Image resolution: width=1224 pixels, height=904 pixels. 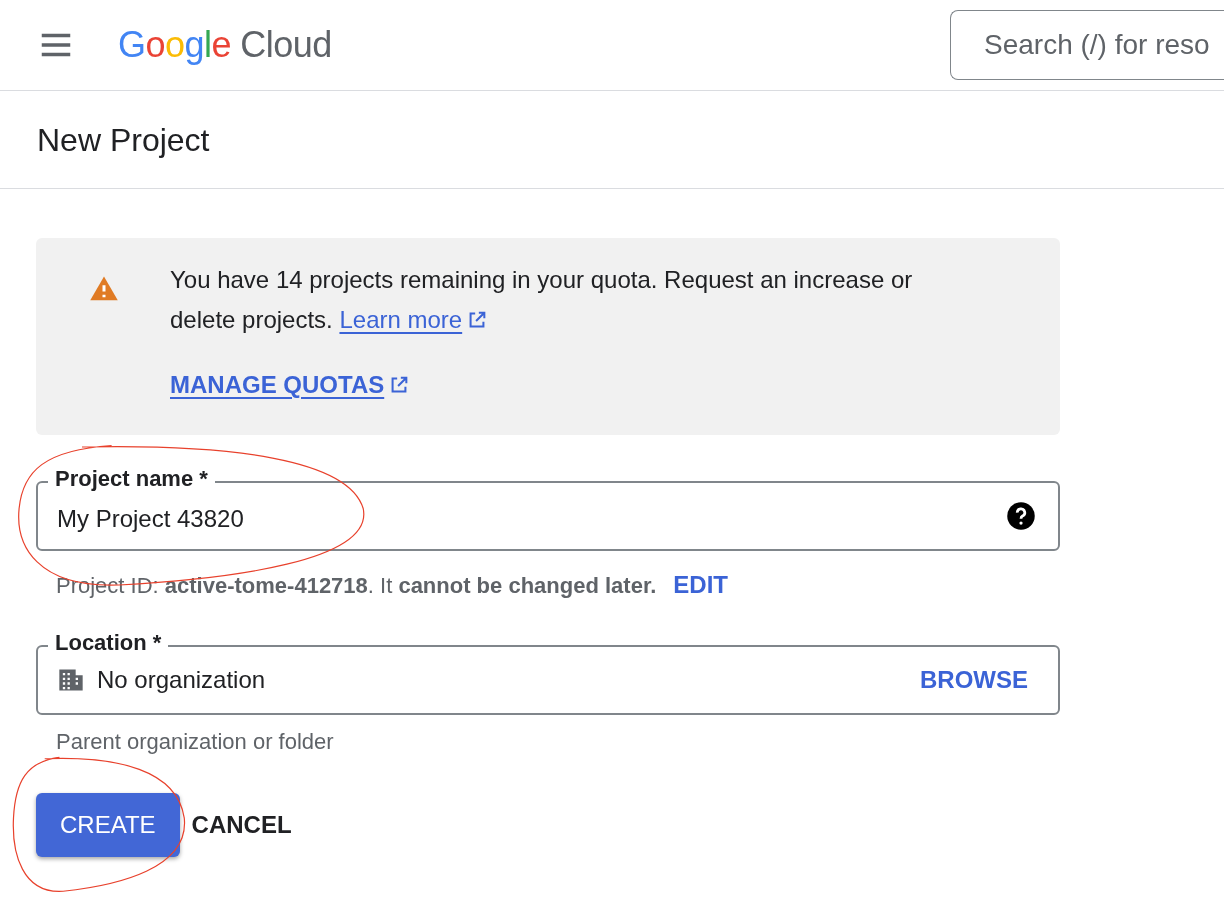 I want to click on edit-link: EDIT, so click(x=700, y=585).